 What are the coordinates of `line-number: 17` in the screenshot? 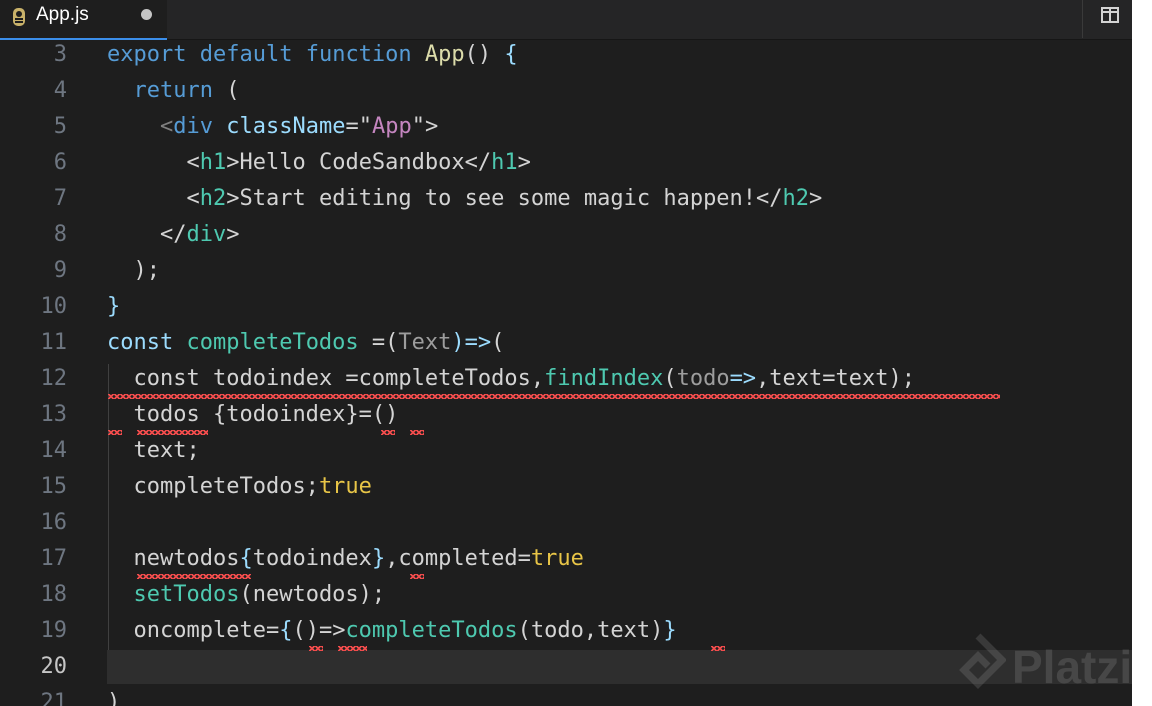 It's located at (54, 558).